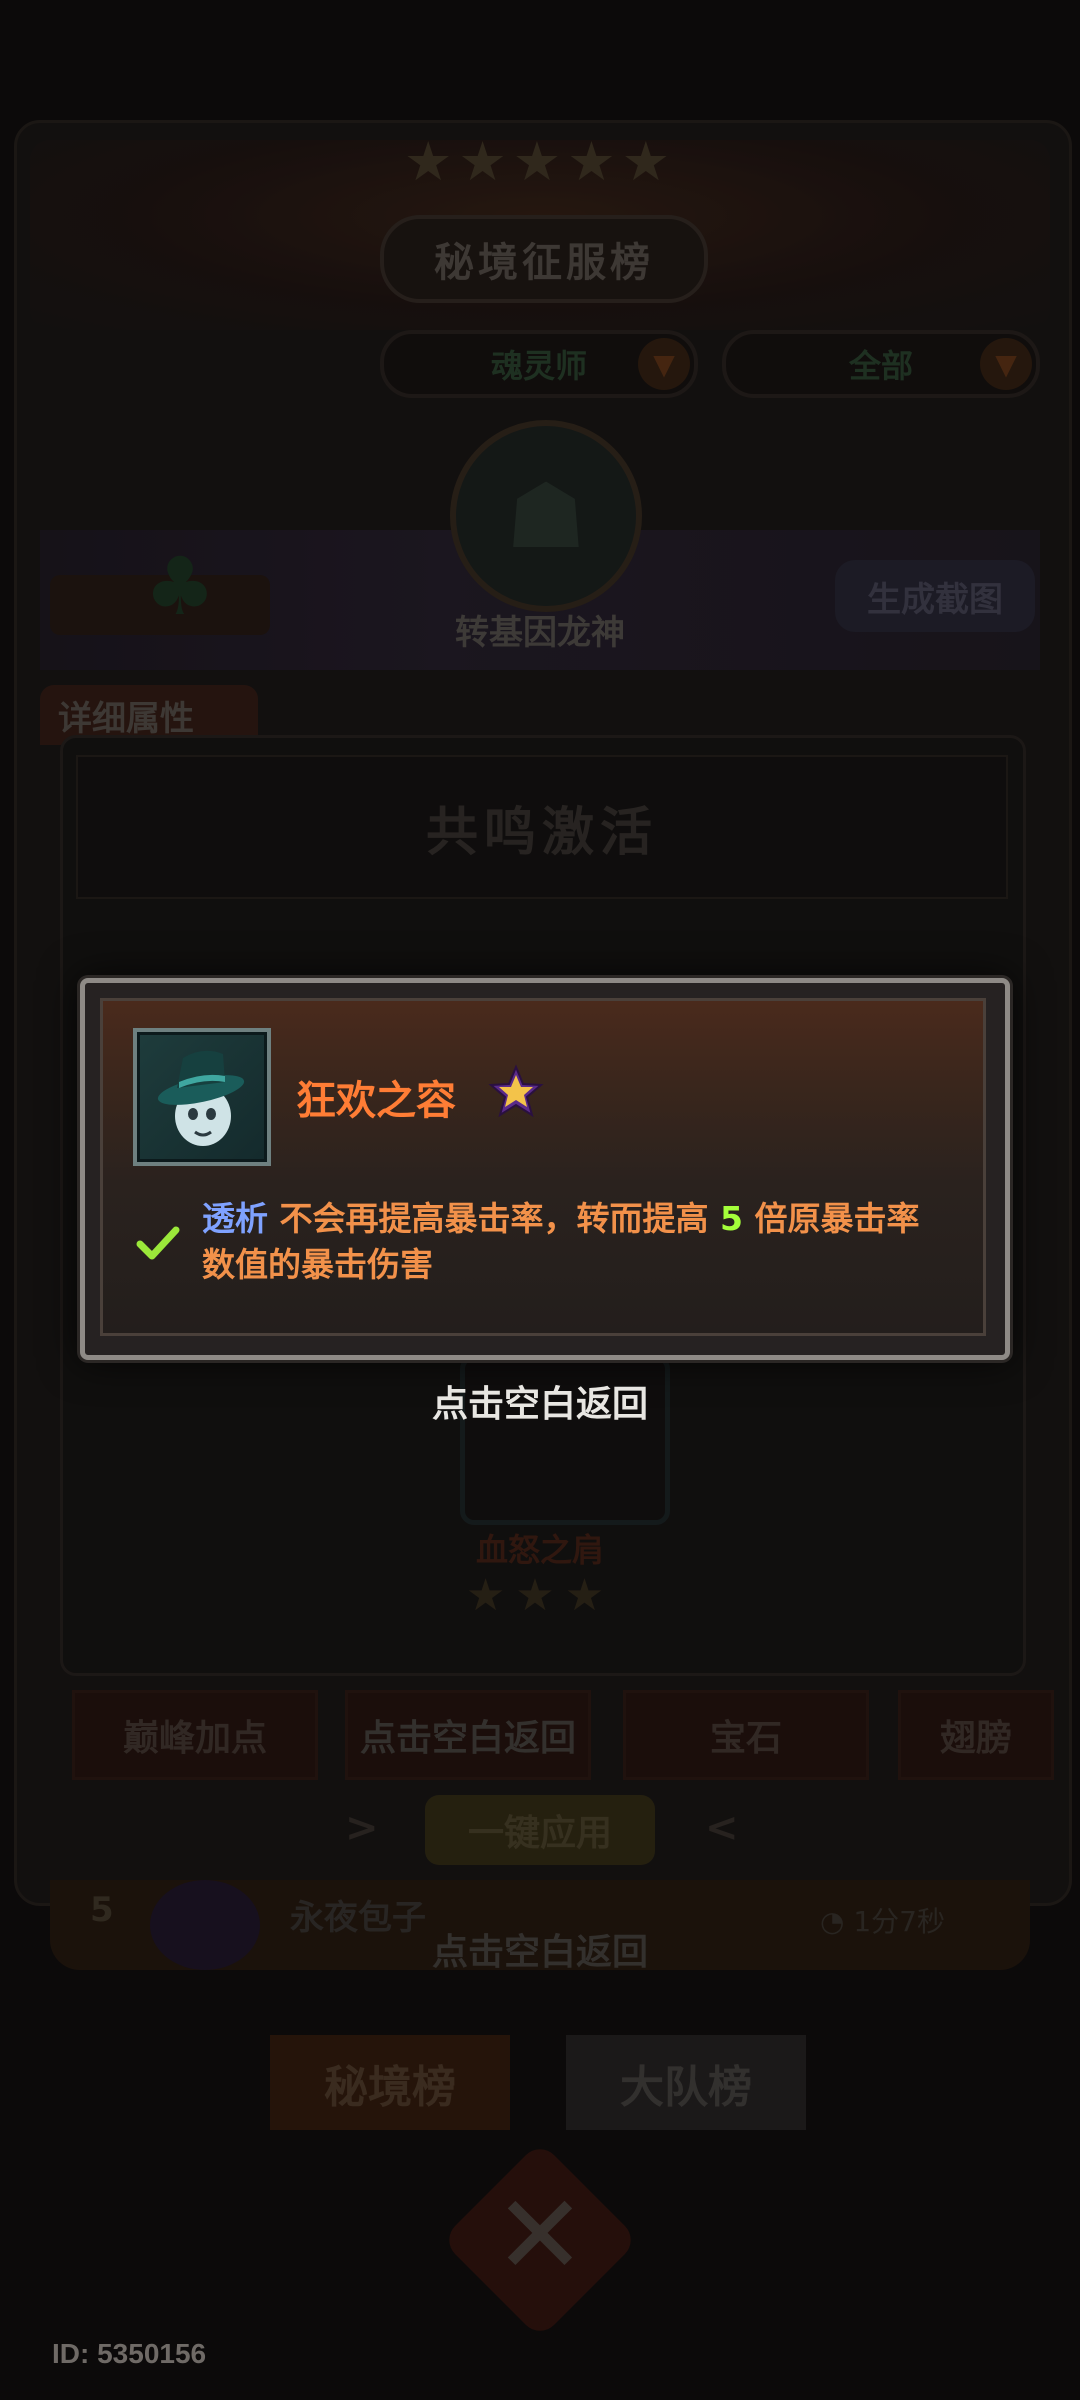  I want to click on tap-to-return-hint: 点击空白返回, so click(539, 1404).